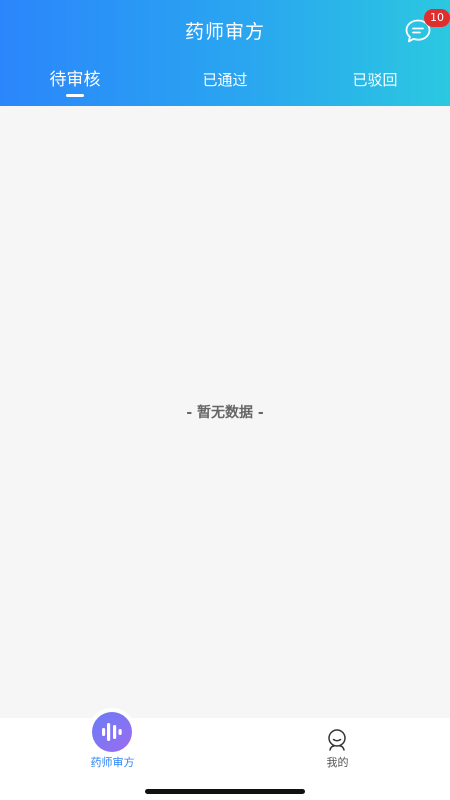 Image resolution: width=450 pixels, height=800 pixels. I want to click on tabbar-item-prescription-review: 药师审方, so click(112, 748).